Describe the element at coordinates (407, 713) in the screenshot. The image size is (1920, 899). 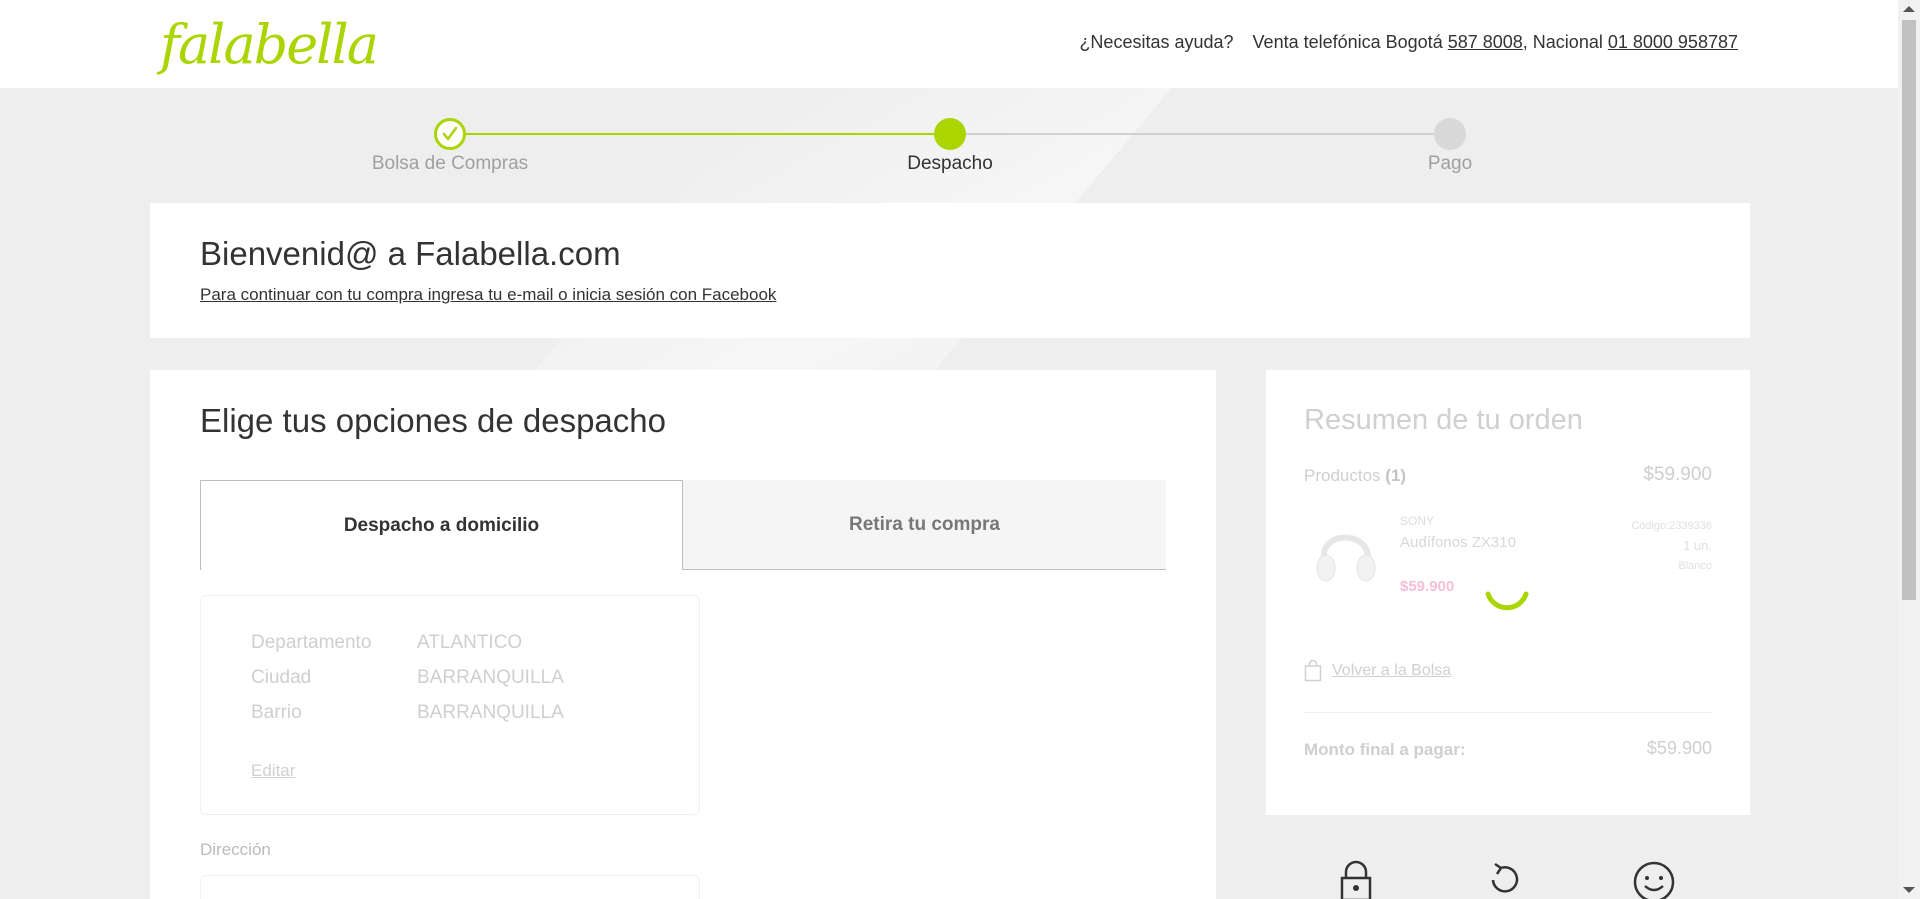
I see `address-row-barrio: Barrio BARRANQUILLA` at that location.